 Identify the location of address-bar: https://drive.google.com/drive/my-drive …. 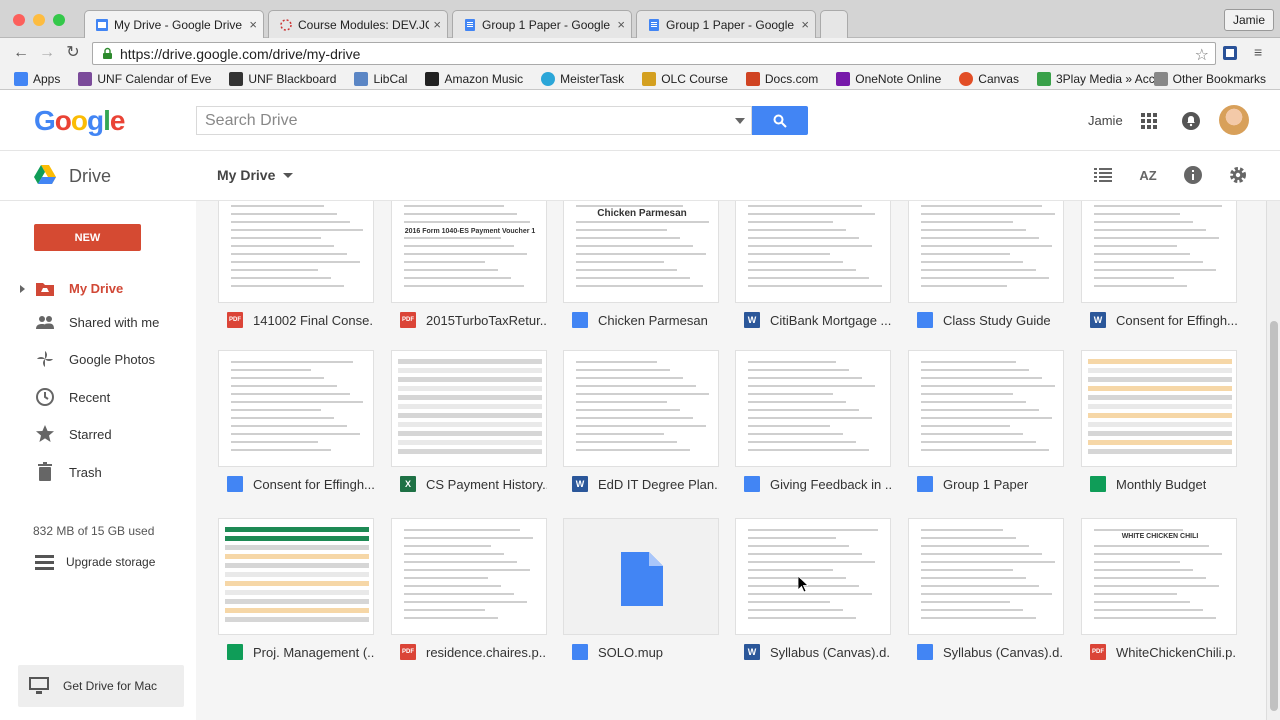
(654, 53).